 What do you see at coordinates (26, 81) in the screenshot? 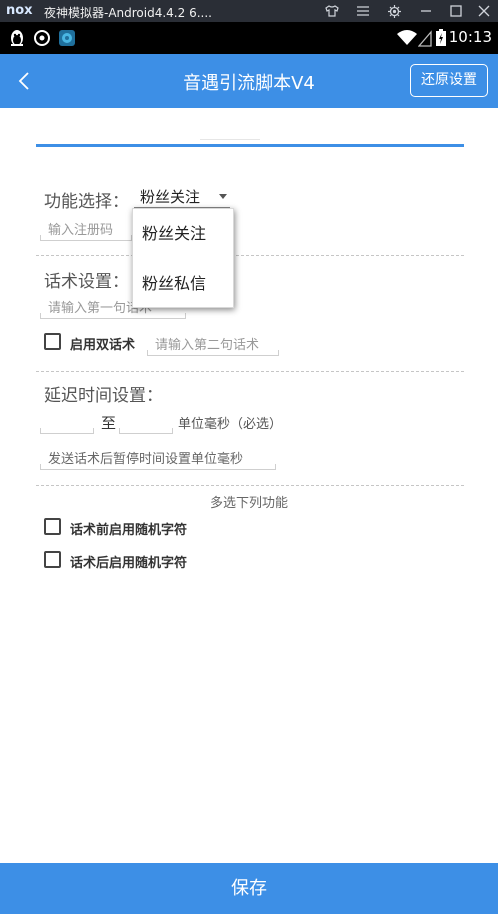
I see `back-arrow-icon` at bounding box center [26, 81].